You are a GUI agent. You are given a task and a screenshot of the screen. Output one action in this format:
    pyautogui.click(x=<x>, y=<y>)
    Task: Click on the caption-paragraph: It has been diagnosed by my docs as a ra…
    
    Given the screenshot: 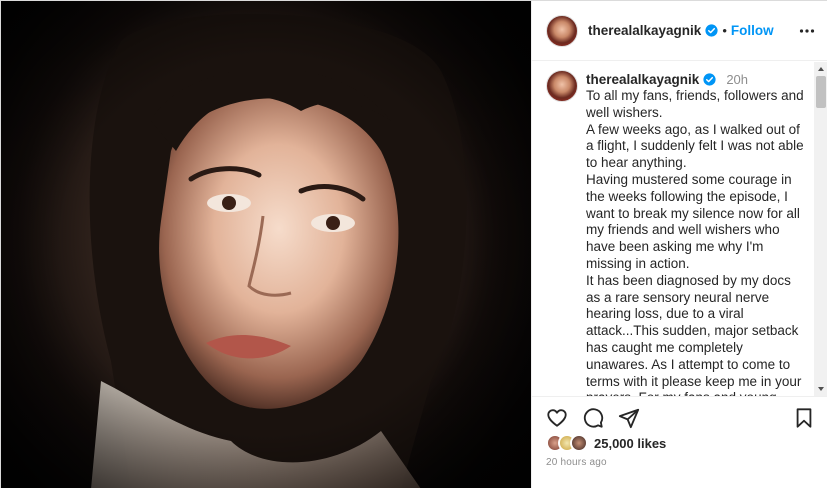 What is the action you would take?
    pyautogui.click(x=694, y=334)
    